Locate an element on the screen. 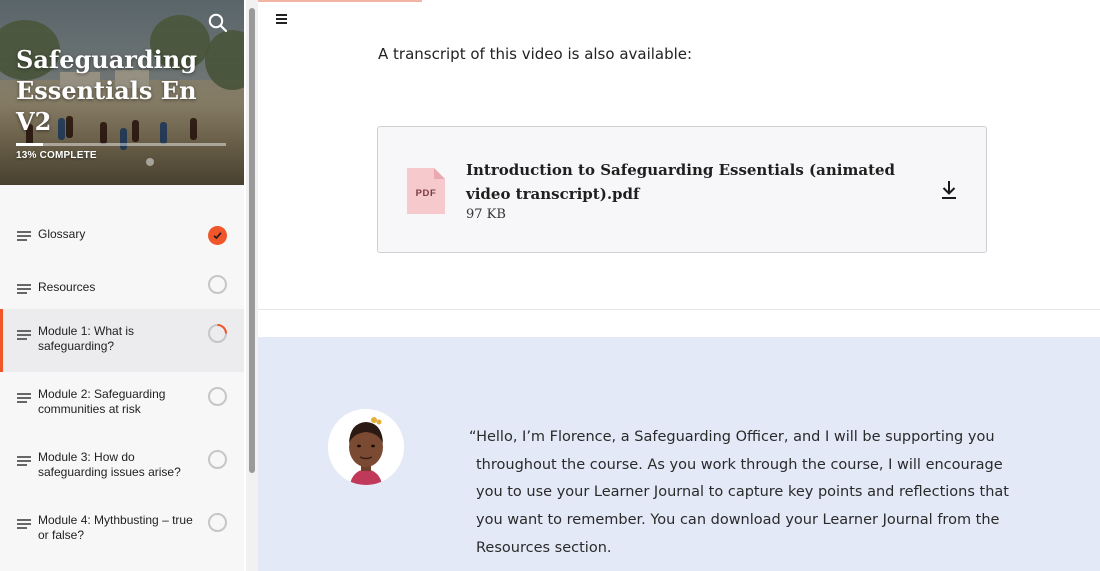 The height and width of the screenshot is (571, 1100). sidebar-item-module-4: Module 4: Mythbusting – true or false? is located at coordinates (122, 529).